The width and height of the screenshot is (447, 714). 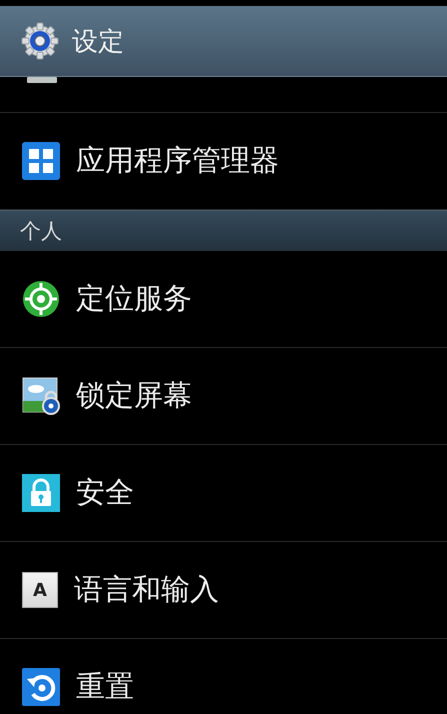 What do you see at coordinates (223, 230) in the screenshot?
I see `section-header: 个人` at bounding box center [223, 230].